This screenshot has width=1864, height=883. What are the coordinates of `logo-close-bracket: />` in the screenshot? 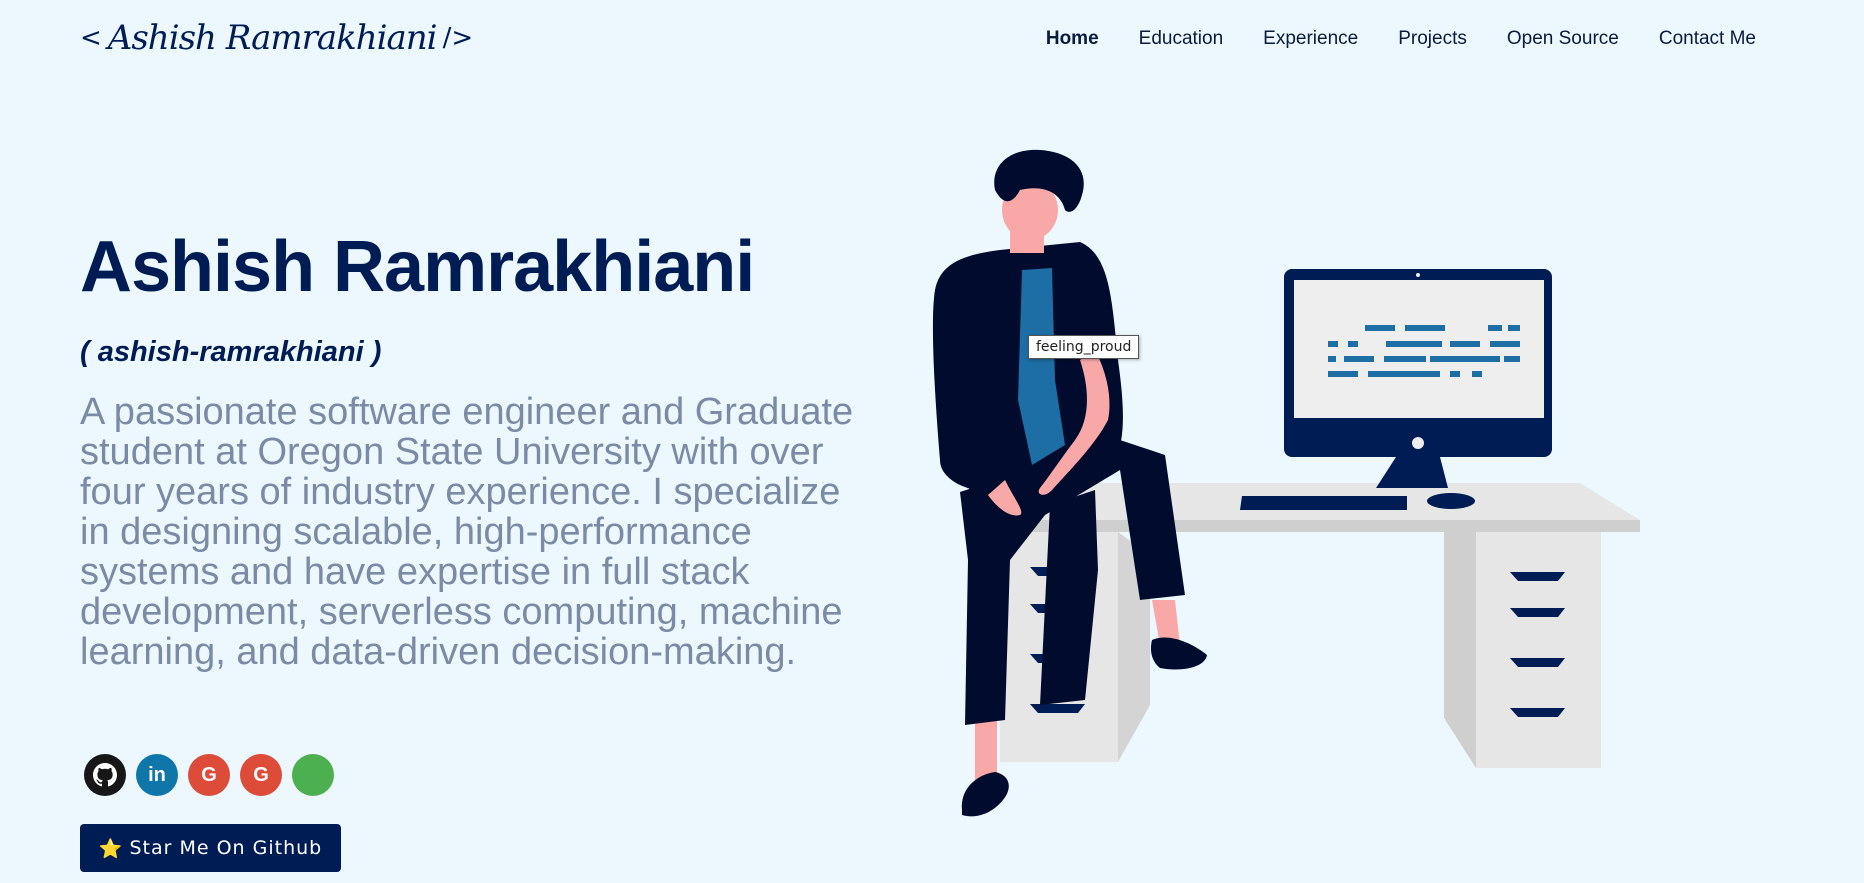 It's located at (458, 38).